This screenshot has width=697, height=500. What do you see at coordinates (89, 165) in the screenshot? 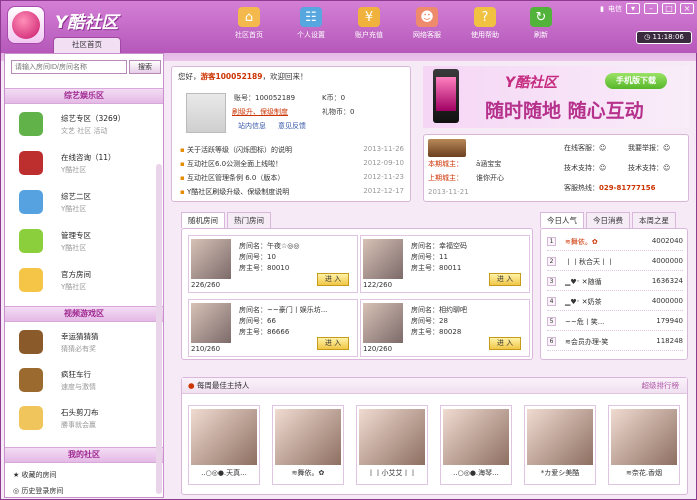
I see `sidebar-room-consult: 在线咨询（11） Y酷社区` at bounding box center [89, 165].